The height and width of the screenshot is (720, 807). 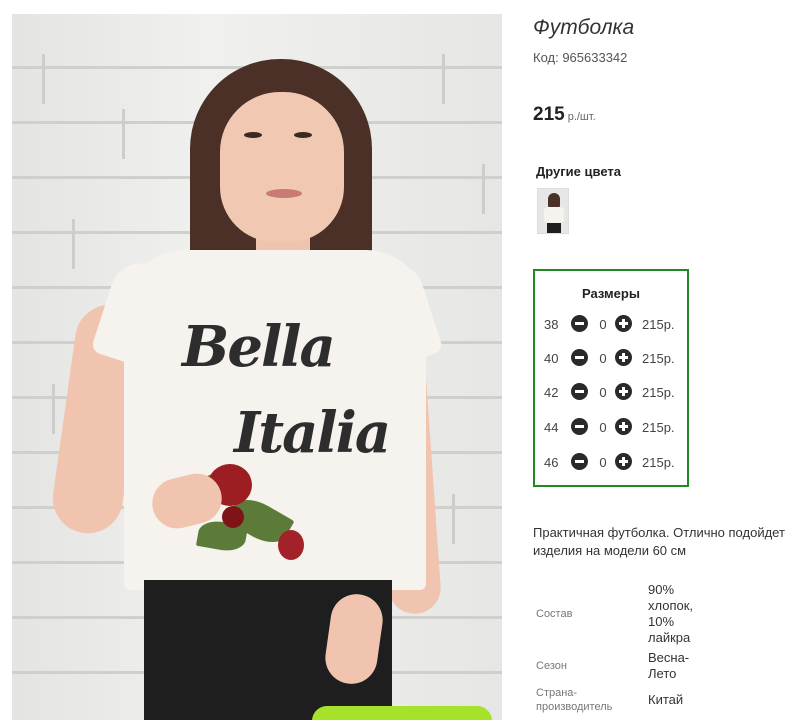 What do you see at coordinates (554, 614) in the screenshot?
I see `spec-label-composition: Состав` at bounding box center [554, 614].